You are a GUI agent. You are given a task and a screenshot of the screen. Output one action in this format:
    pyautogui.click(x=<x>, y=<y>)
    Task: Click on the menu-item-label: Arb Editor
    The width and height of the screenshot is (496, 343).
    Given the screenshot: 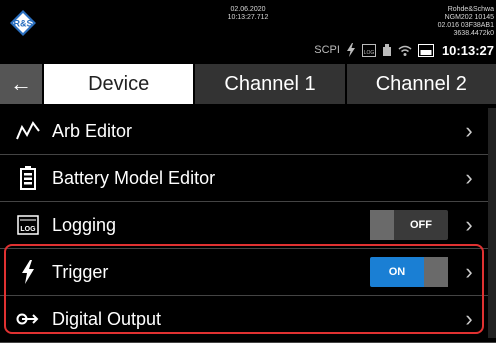 What is the action you would take?
    pyautogui.click(x=92, y=130)
    